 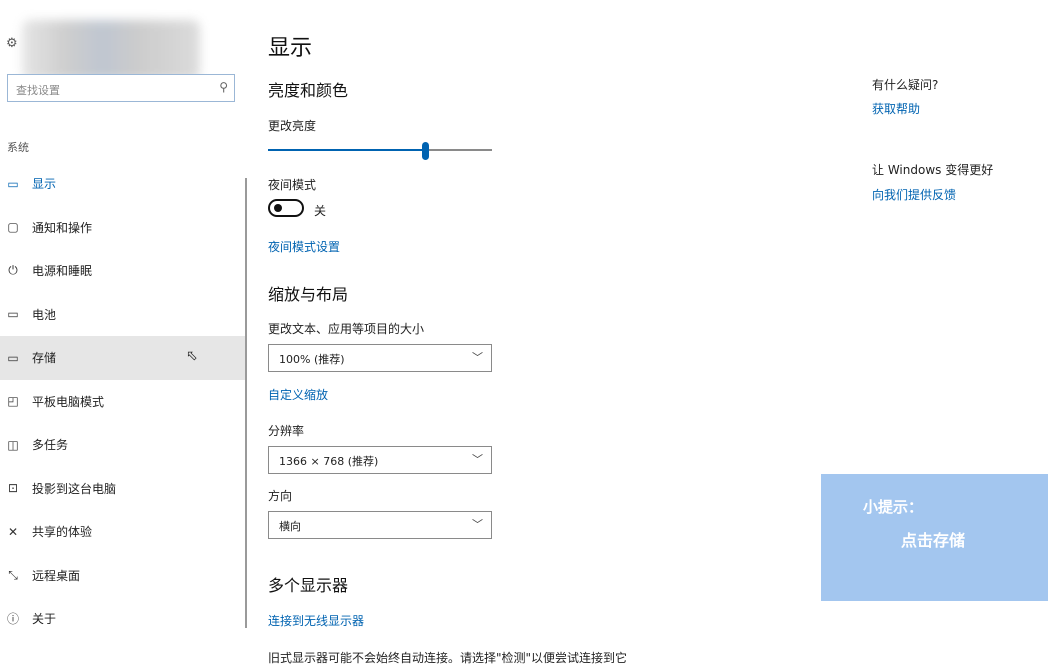 What do you see at coordinates (316, 620) in the screenshot?
I see `wireless-display-link: 连接到无线显示器` at bounding box center [316, 620].